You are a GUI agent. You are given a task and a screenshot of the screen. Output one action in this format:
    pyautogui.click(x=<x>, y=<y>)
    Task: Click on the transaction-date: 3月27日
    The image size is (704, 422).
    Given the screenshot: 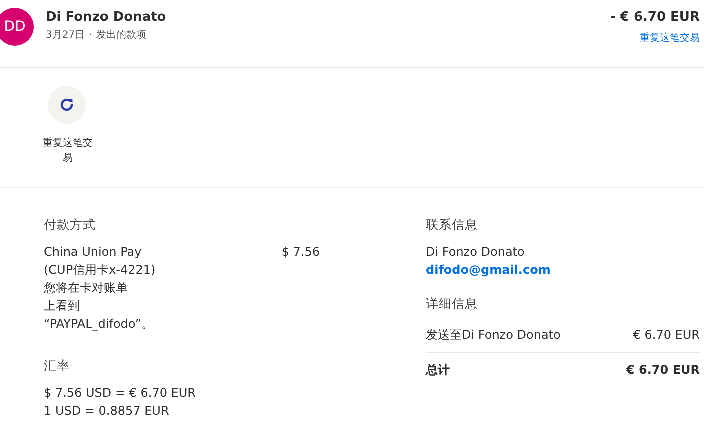 What is the action you would take?
    pyautogui.click(x=66, y=35)
    